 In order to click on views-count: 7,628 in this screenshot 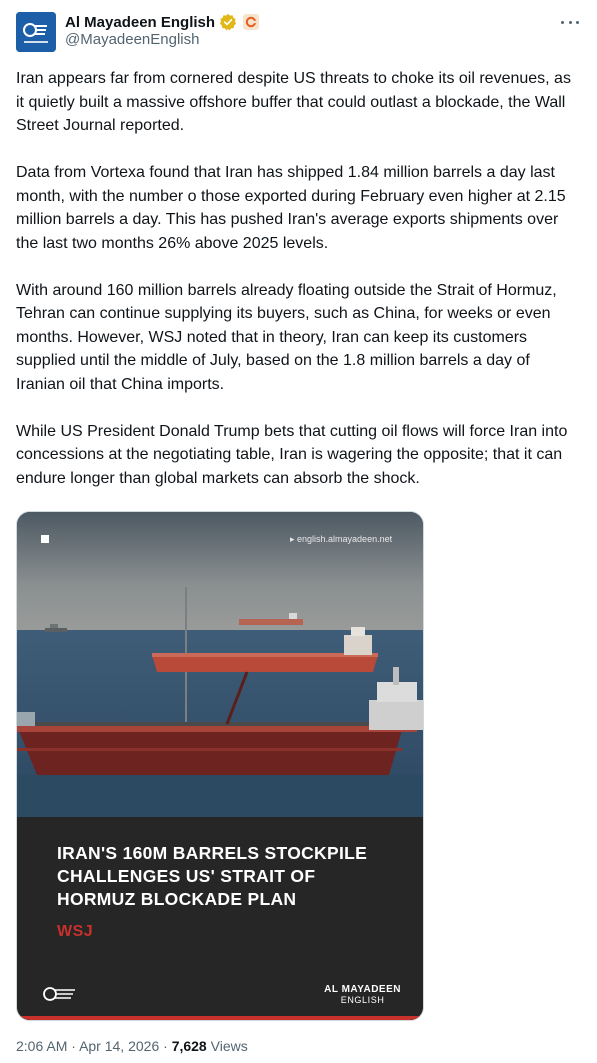, I will do `click(189, 1046)`.